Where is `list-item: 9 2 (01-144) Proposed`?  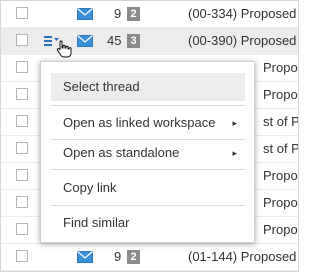
list-item: 9 2 (01-144) Proposed is located at coordinates (149, 257).